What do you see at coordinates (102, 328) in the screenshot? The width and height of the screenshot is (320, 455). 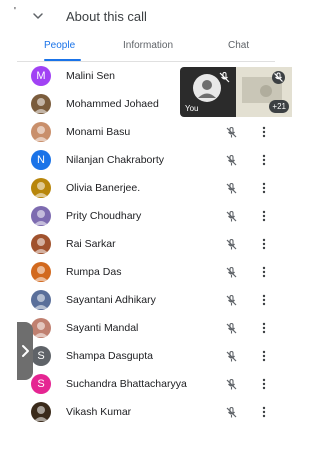 I see `participant-name: Sayanti Mandal` at bounding box center [102, 328].